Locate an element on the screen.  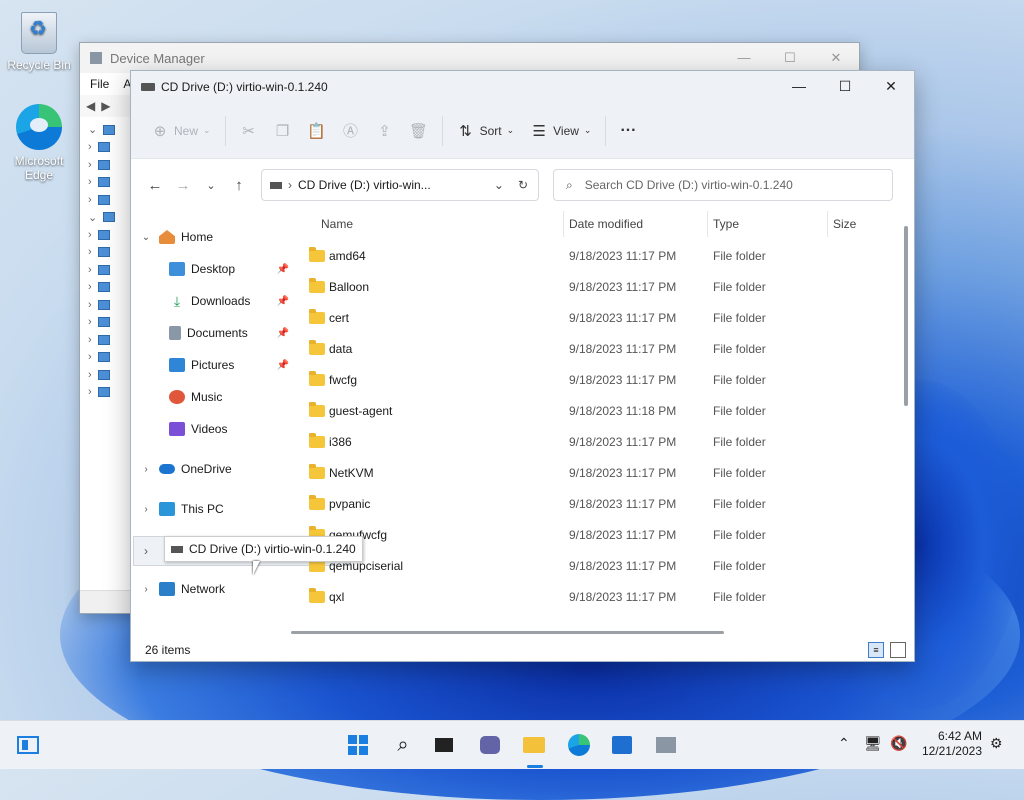
new-button: ⊕ New ⌄ is located at coordinates (181, 131).